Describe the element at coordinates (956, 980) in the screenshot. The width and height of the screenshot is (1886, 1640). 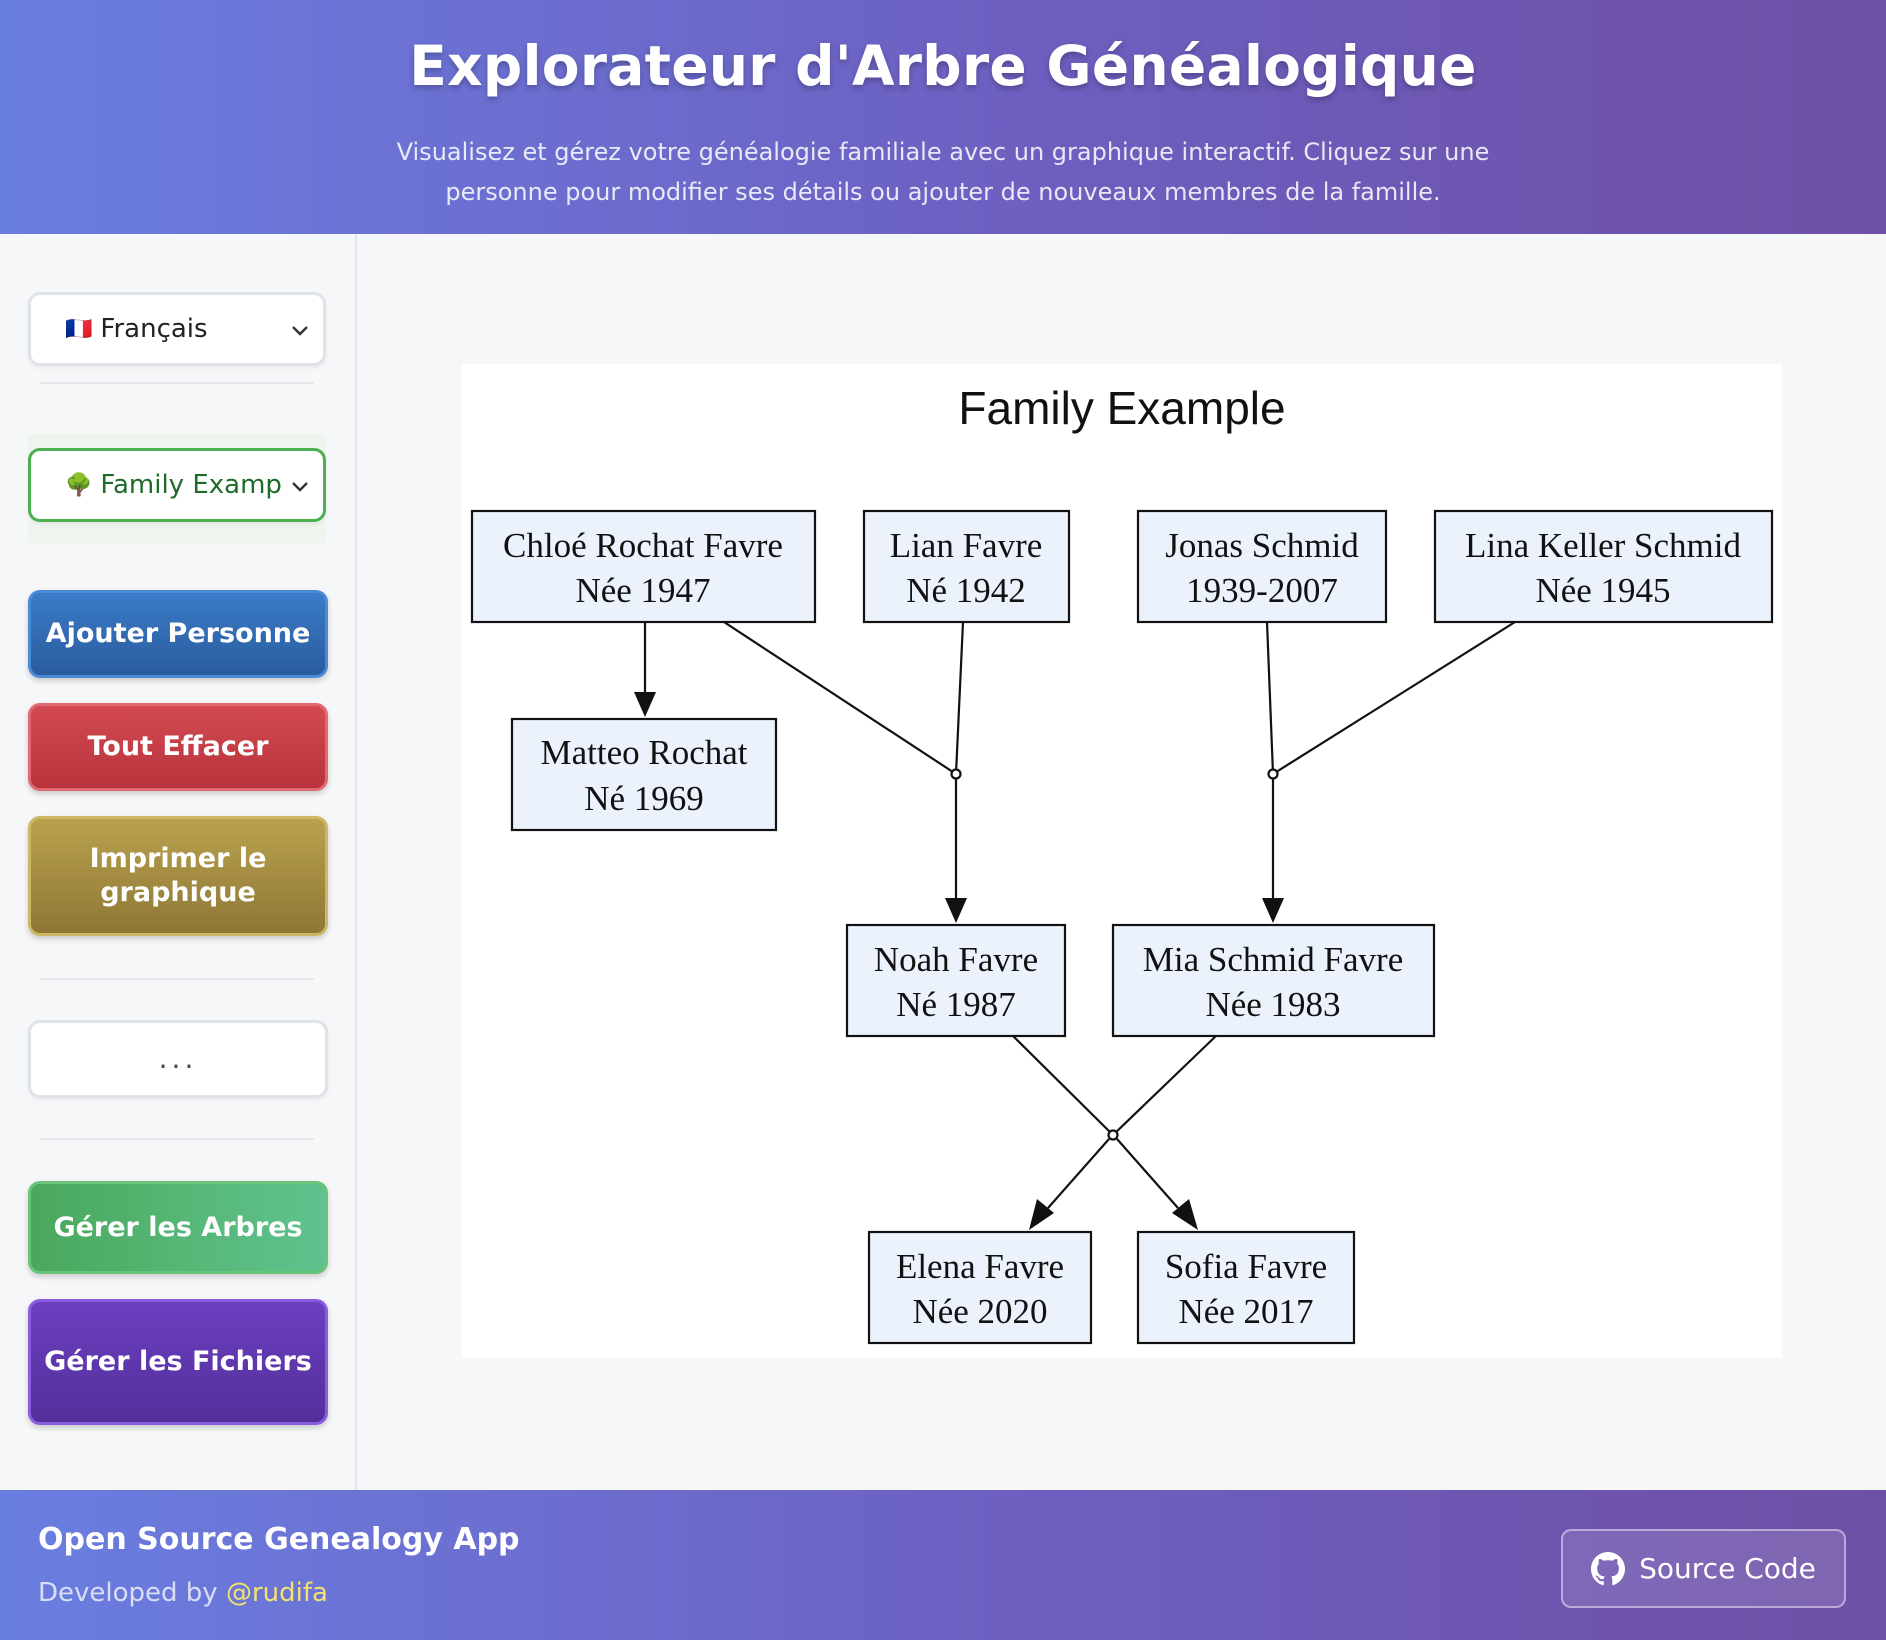
I see `person-node: Noah Favre Né 1987` at that location.